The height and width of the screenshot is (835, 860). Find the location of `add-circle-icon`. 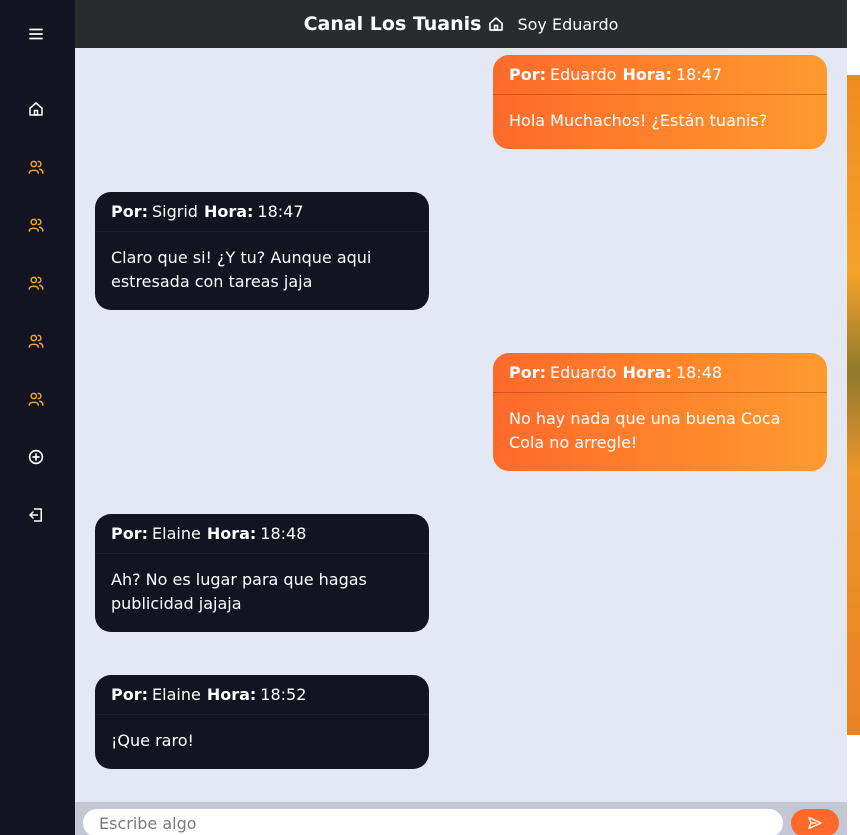

add-circle-icon is located at coordinates (36, 457).